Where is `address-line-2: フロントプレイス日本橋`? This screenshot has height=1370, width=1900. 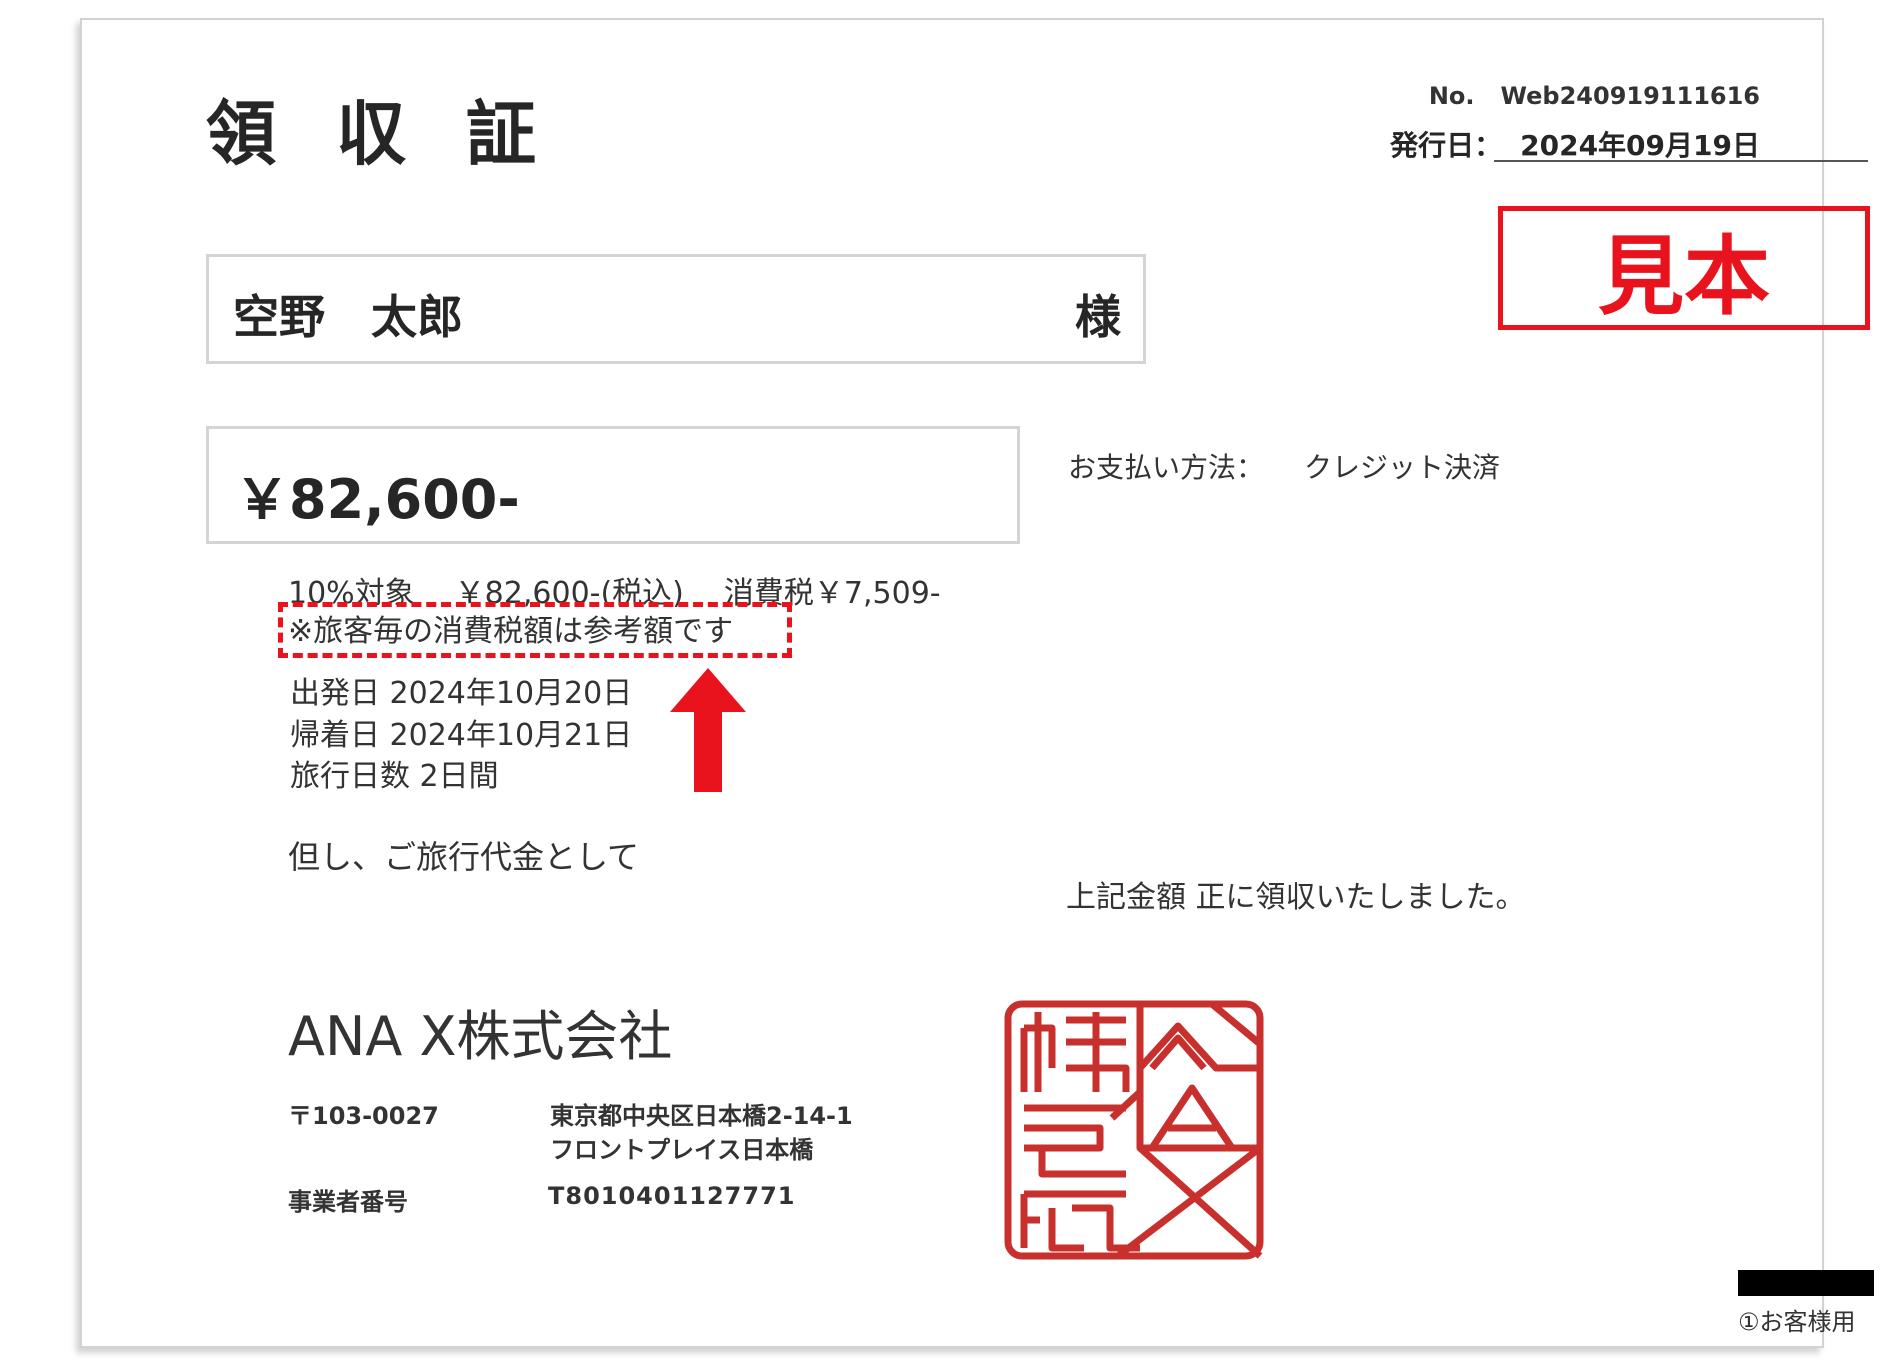 address-line-2: フロントプレイス日本橋 is located at coordinates (682, 1150).